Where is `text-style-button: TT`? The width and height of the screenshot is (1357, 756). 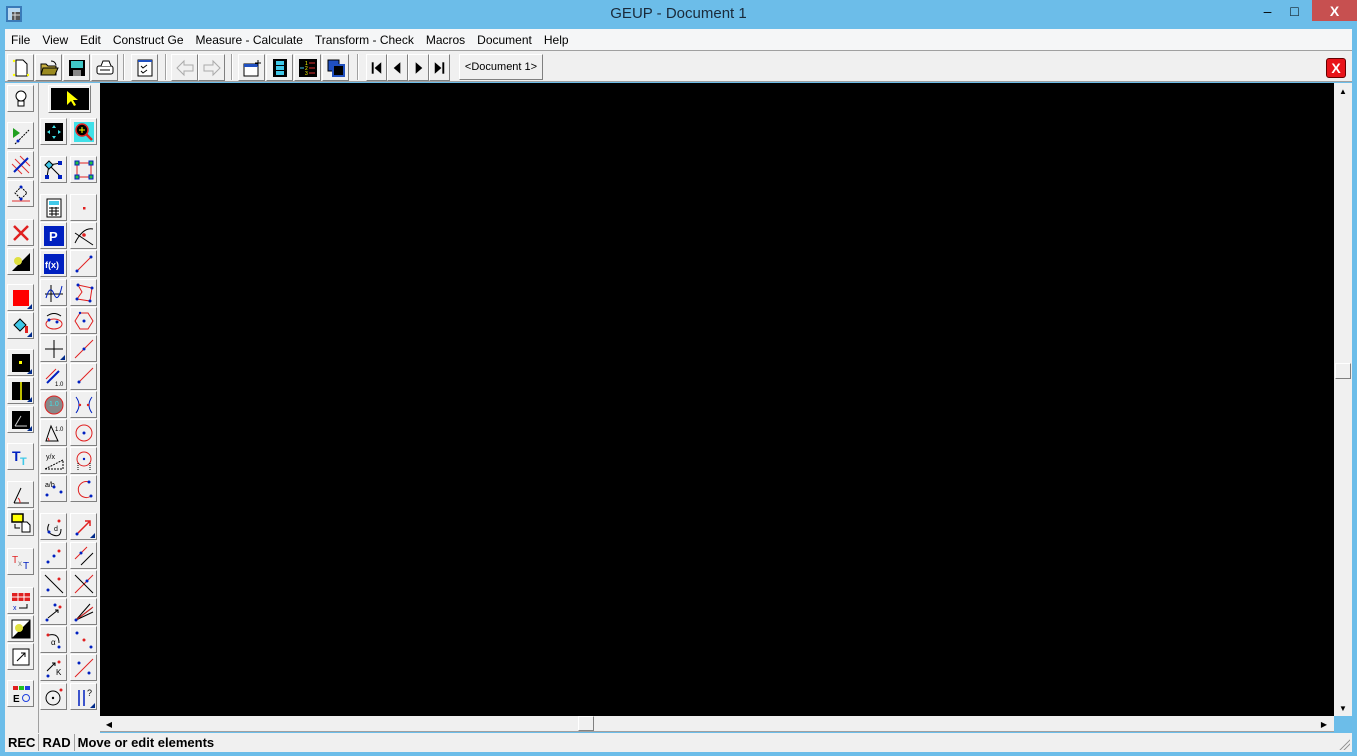
text-style-button: TT is located at coordinates (20, 456).